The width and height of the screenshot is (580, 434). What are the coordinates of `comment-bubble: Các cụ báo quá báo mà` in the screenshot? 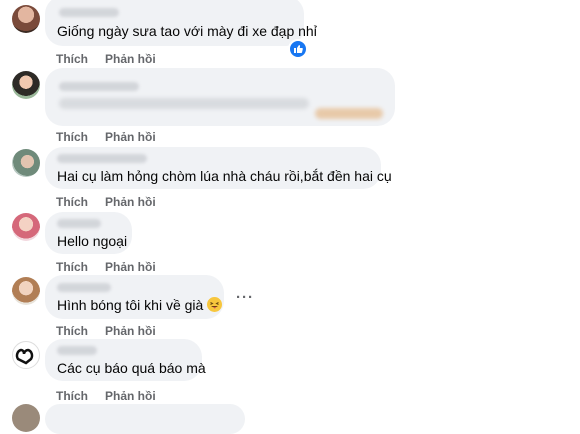 It's located at (125, 360).